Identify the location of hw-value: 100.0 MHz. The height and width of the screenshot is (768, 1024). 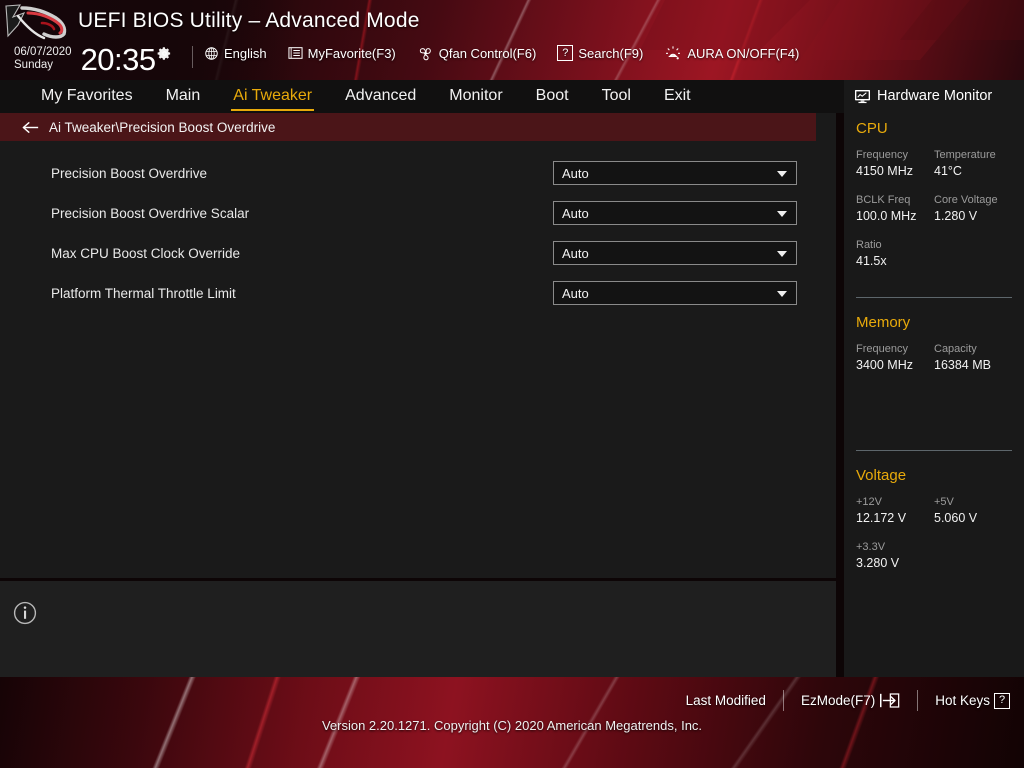
(886, 216).